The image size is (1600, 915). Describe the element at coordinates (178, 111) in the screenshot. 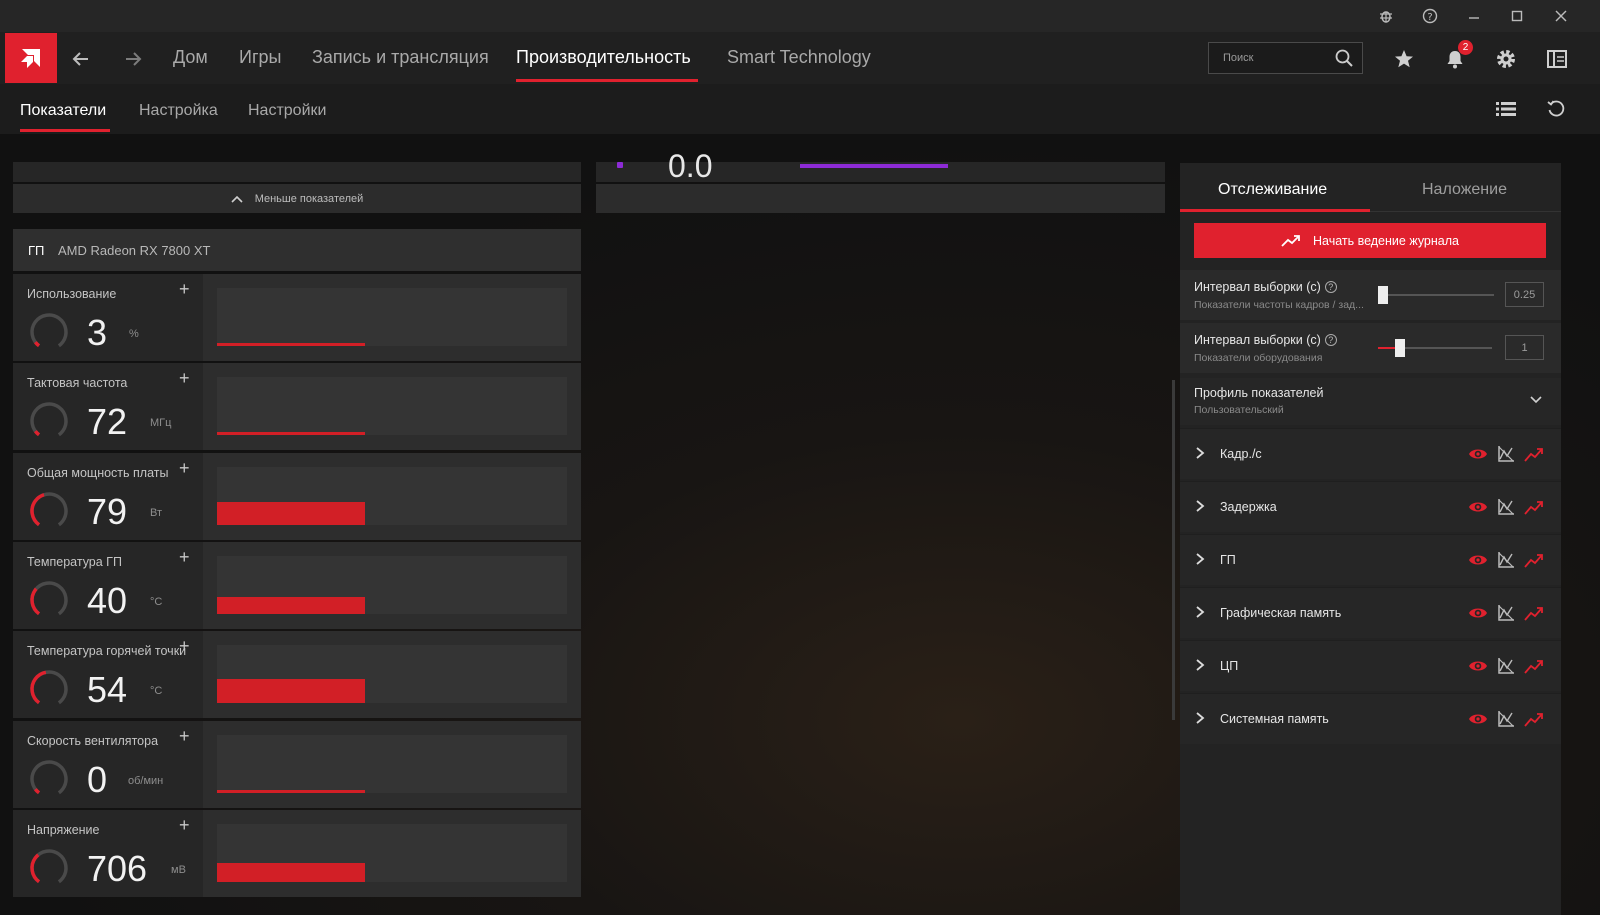

I see `subtab-tuning: Настройка` at that location.